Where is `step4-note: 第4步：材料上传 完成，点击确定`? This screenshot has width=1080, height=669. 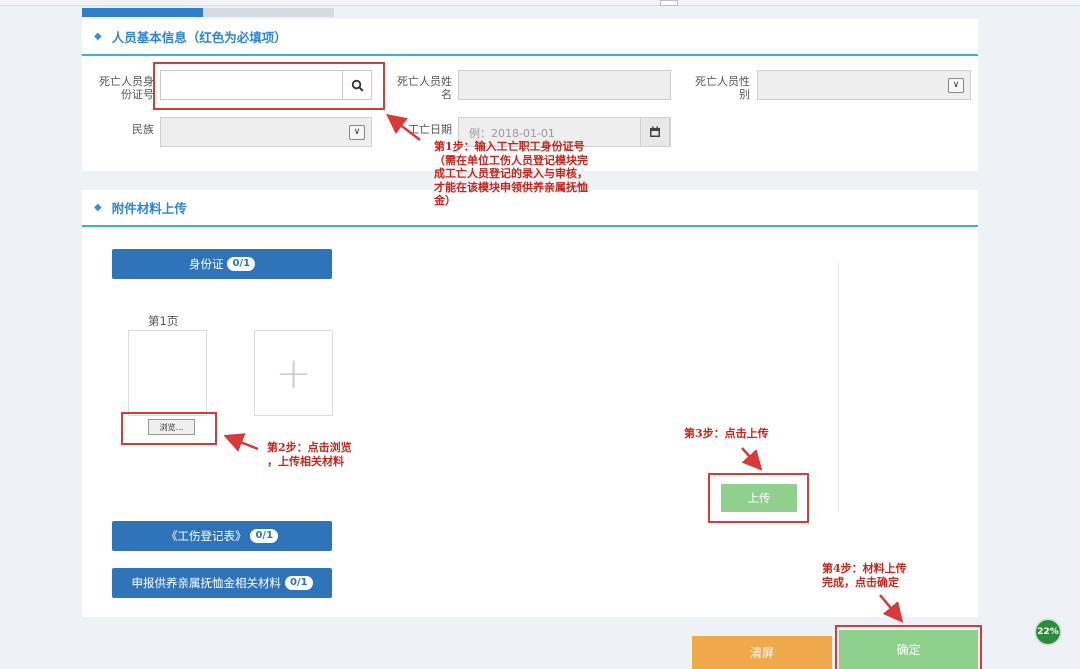 step4-note: 第4步：材料上传 完成，点击确定 is located at coordinates (864, 575).